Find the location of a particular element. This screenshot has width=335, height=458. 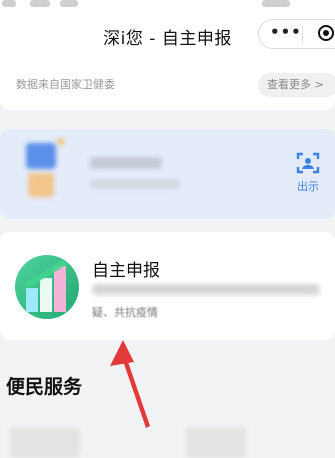

more-menu-icon: ••• is located at coordinates (286, 32).